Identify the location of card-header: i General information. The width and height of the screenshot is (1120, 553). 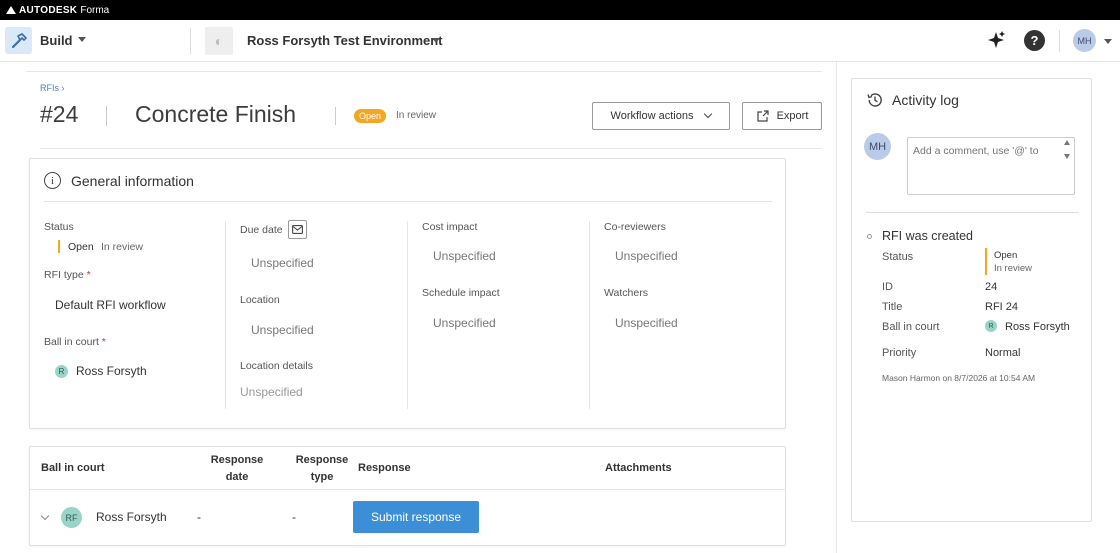
(119, 180).